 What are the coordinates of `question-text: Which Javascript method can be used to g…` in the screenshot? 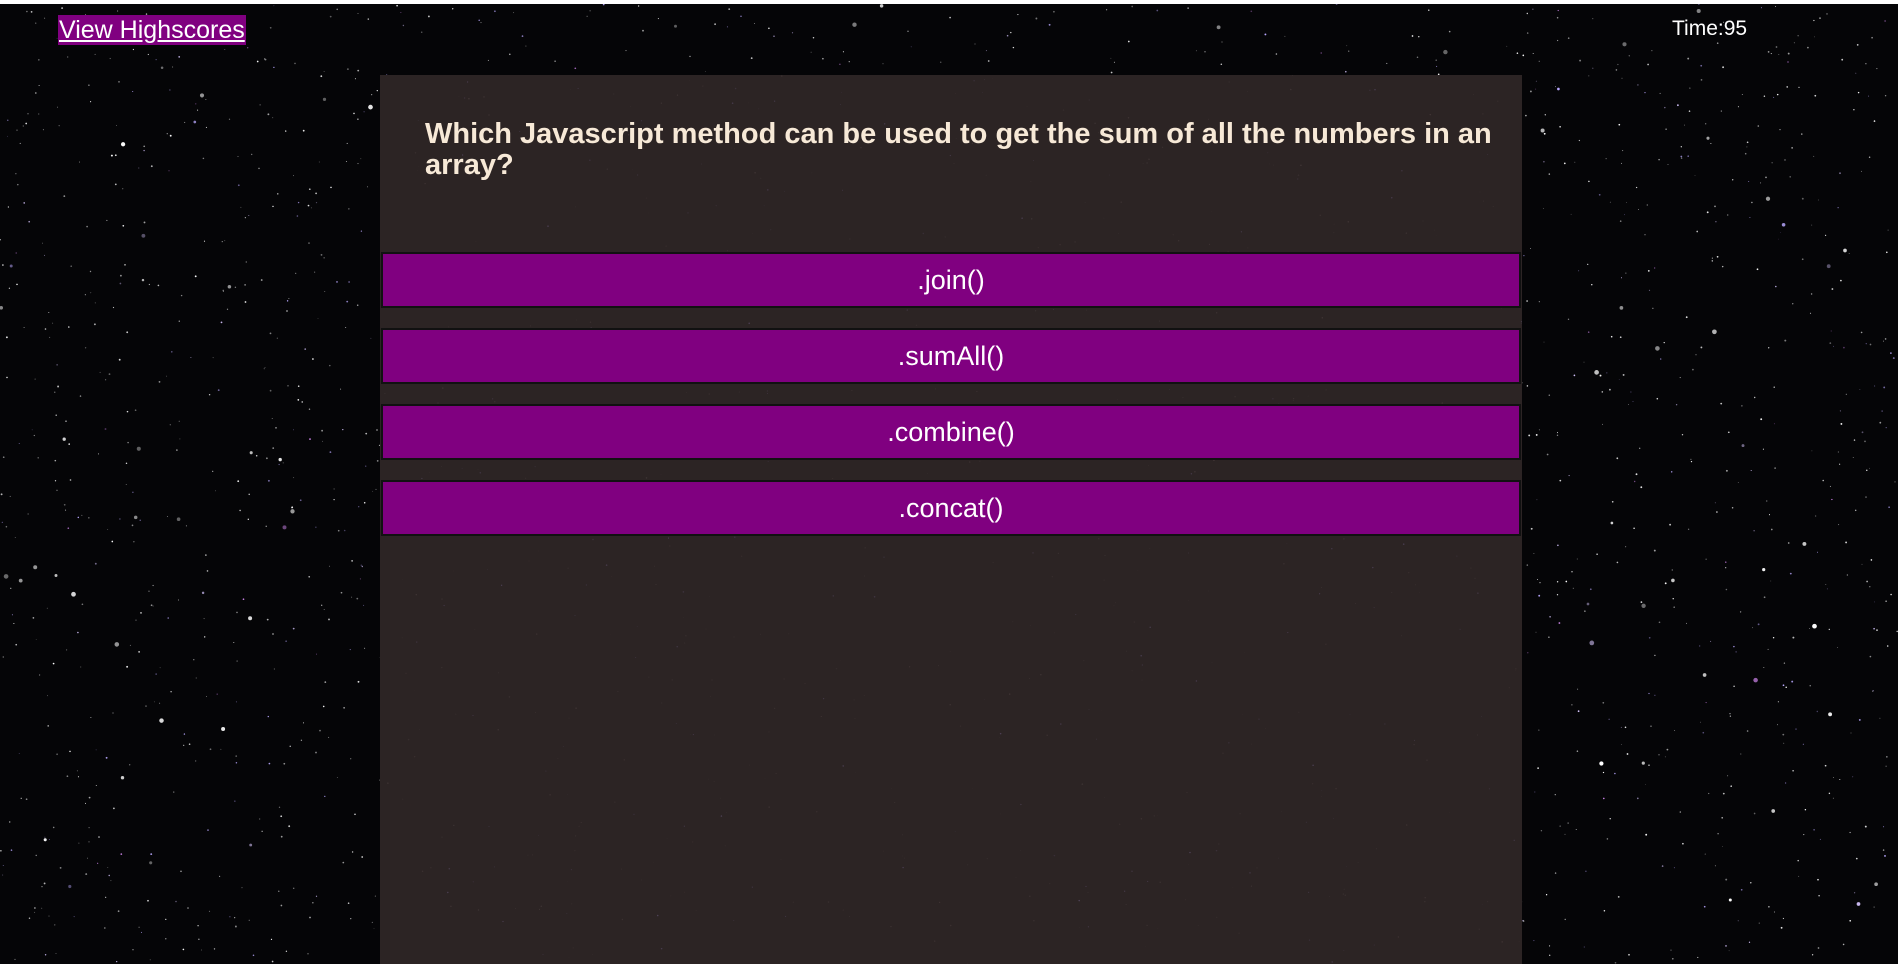 It's located at (958, 149).